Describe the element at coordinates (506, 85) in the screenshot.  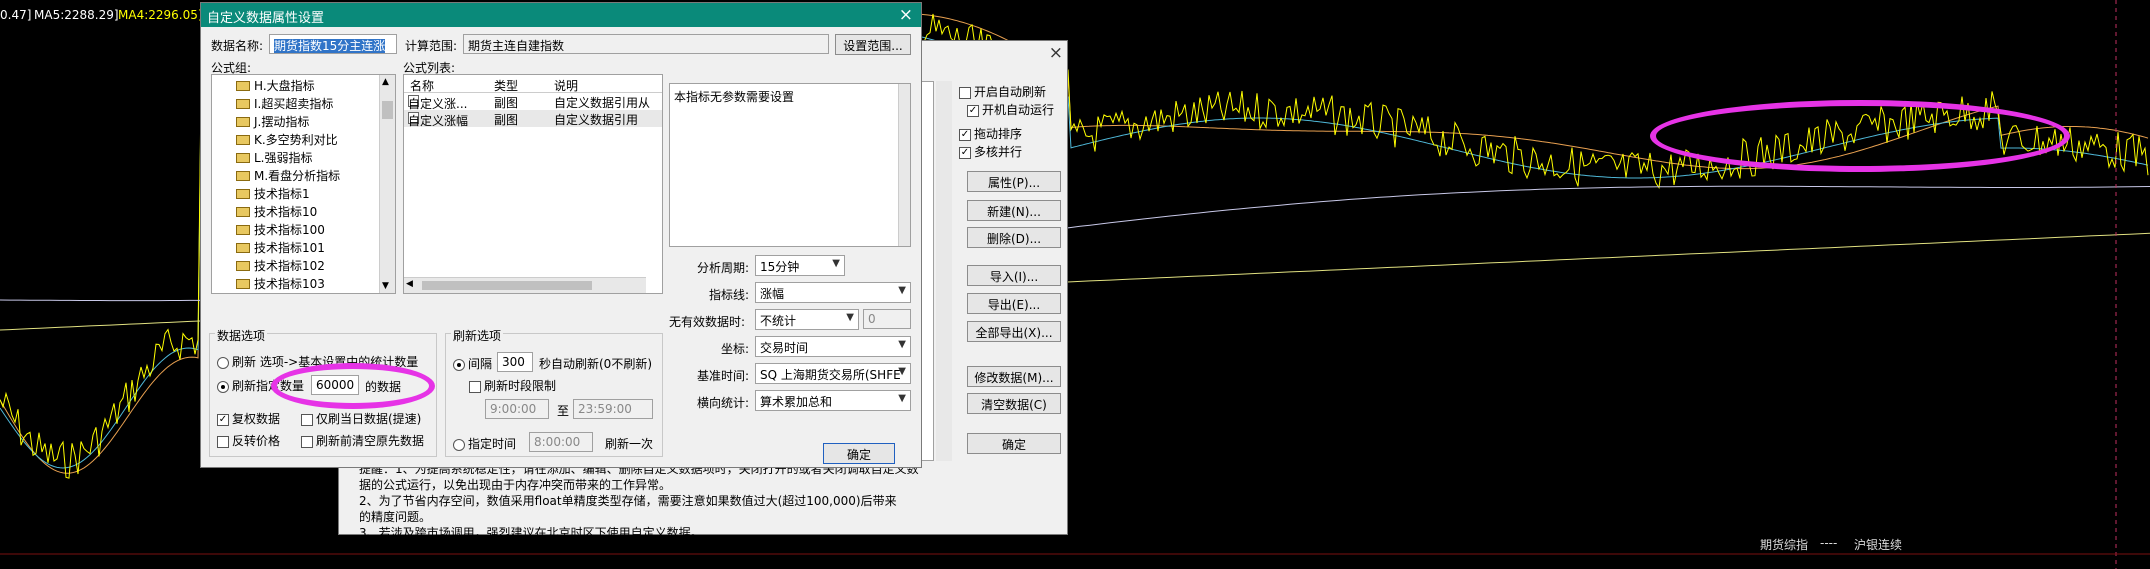
I see `col-type: 类型` at that location.